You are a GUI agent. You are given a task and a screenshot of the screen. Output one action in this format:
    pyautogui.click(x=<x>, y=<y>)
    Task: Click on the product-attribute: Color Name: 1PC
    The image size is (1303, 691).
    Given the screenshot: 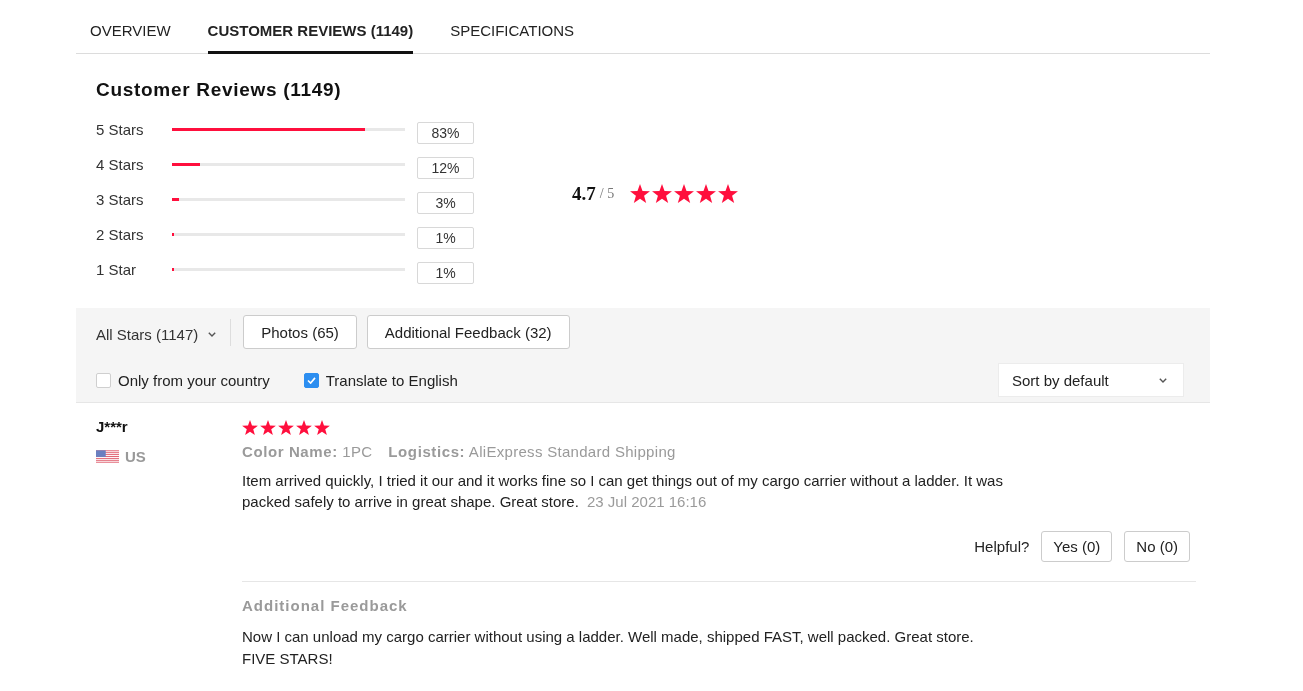 What is the action you would take?
    pyautogui.click(x=307, y=452)
    